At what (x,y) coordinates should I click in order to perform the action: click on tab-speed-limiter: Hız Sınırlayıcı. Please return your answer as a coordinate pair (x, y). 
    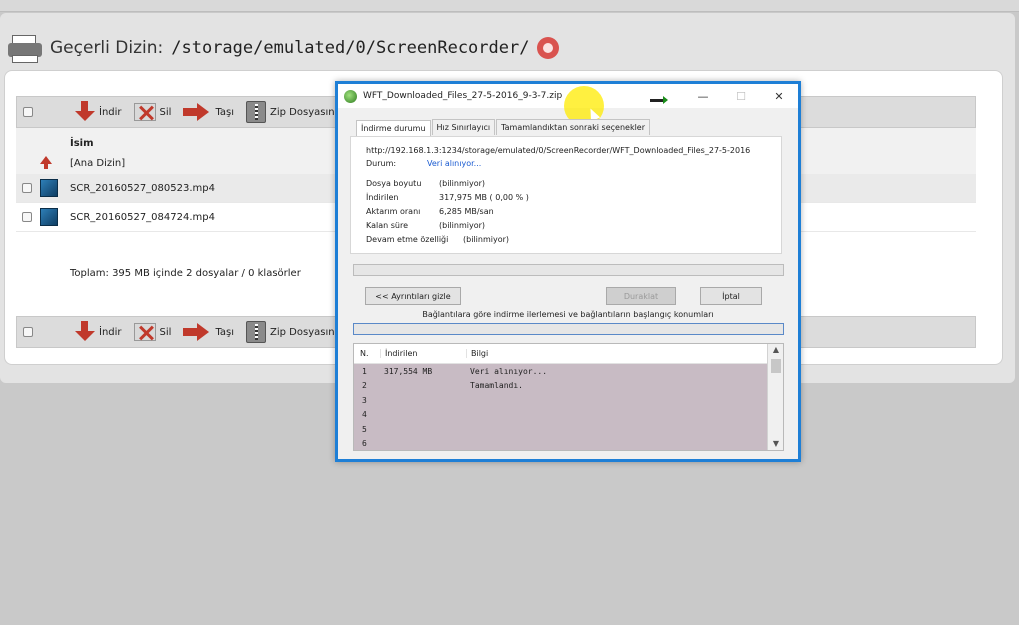
    Looking at the image, I should click on (463, 127).